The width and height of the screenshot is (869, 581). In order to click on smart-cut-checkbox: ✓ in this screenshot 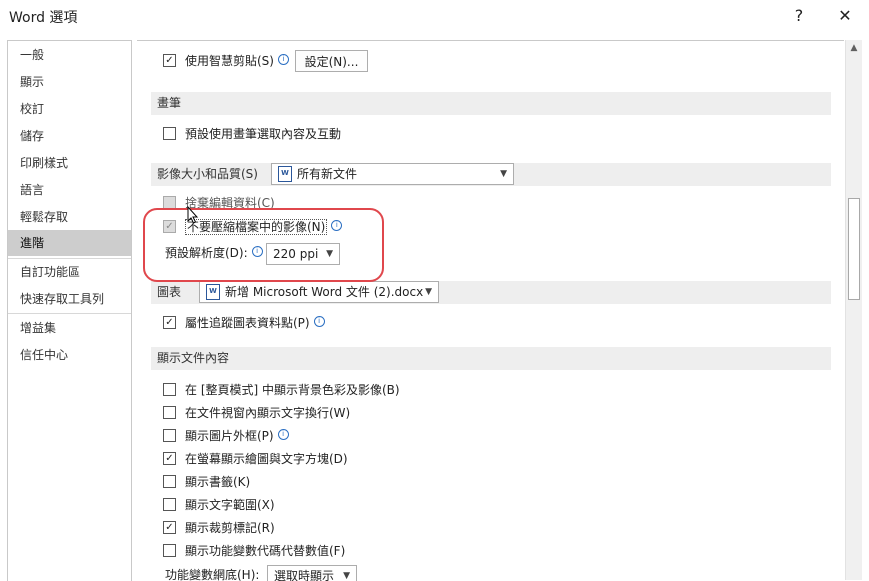, I will do `click(169, 60)`.